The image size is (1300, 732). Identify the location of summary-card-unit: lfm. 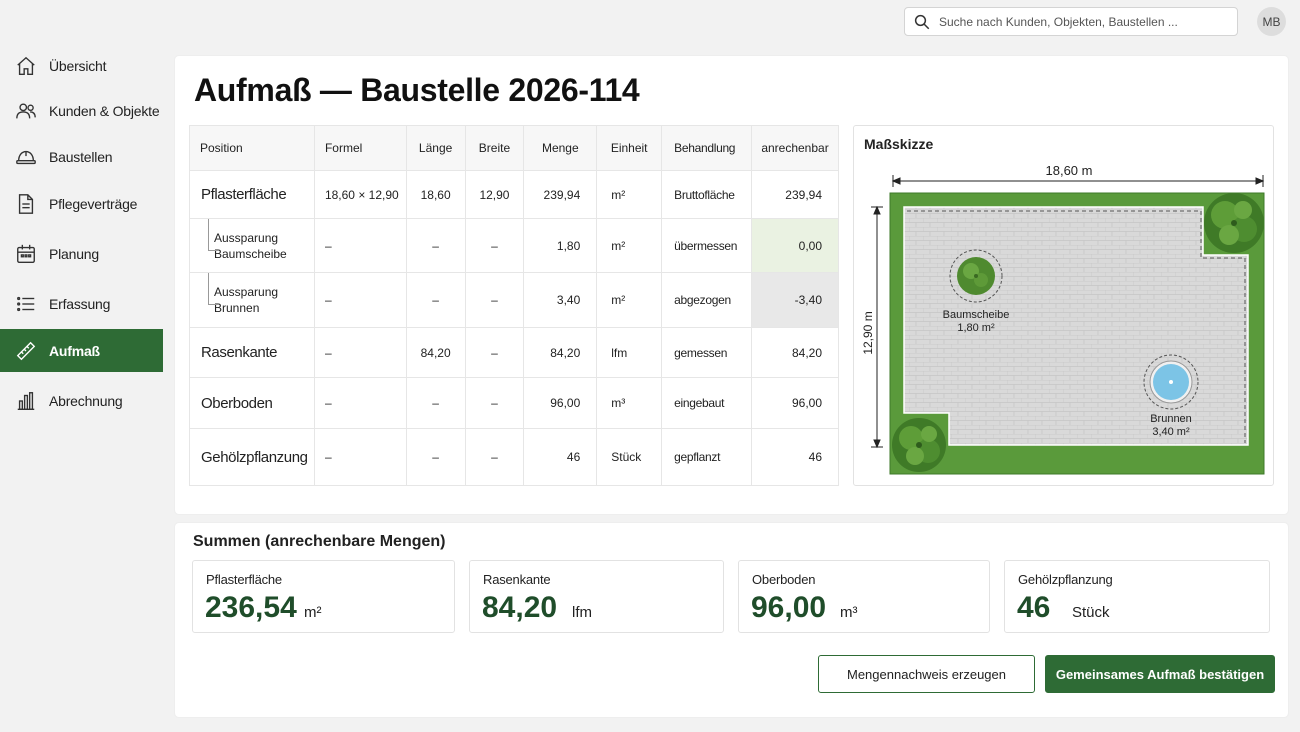
(582, 612).